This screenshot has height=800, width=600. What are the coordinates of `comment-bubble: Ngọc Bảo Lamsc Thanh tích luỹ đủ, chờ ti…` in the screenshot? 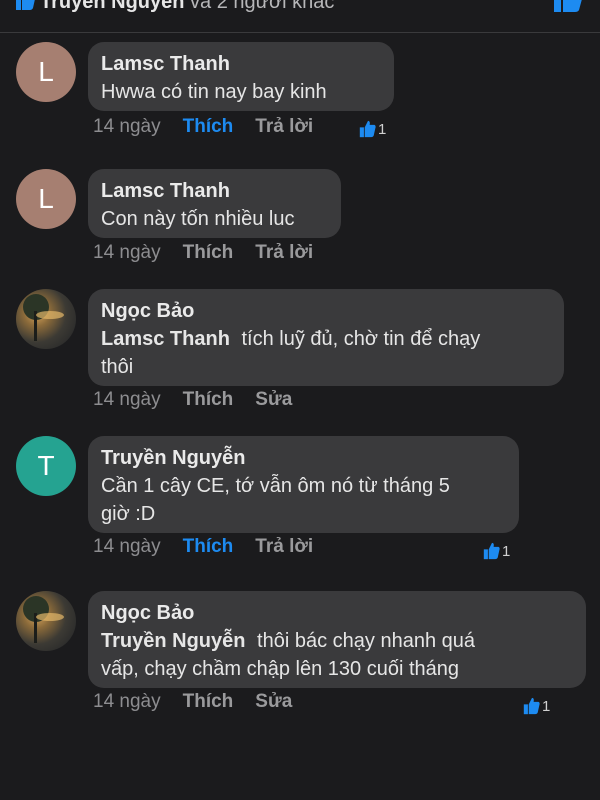 It's located at (326, 337).